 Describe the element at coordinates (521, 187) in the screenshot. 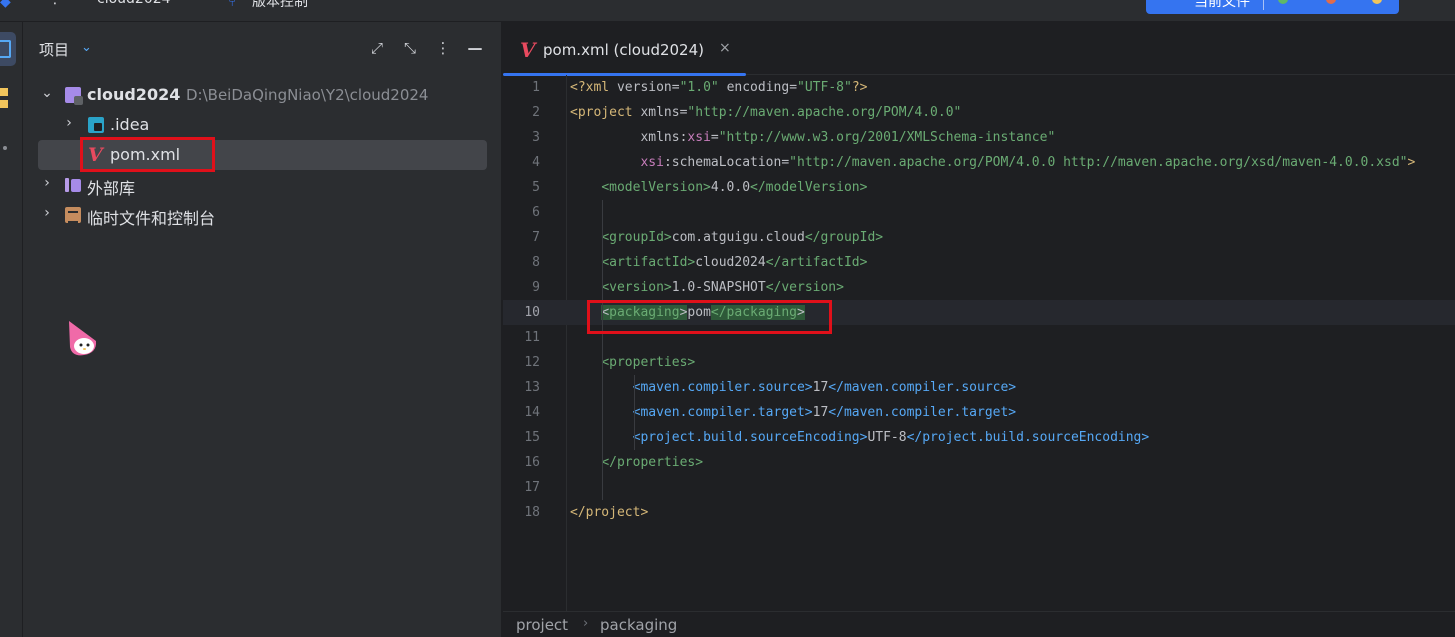

I see `line-number: 5` at that location.